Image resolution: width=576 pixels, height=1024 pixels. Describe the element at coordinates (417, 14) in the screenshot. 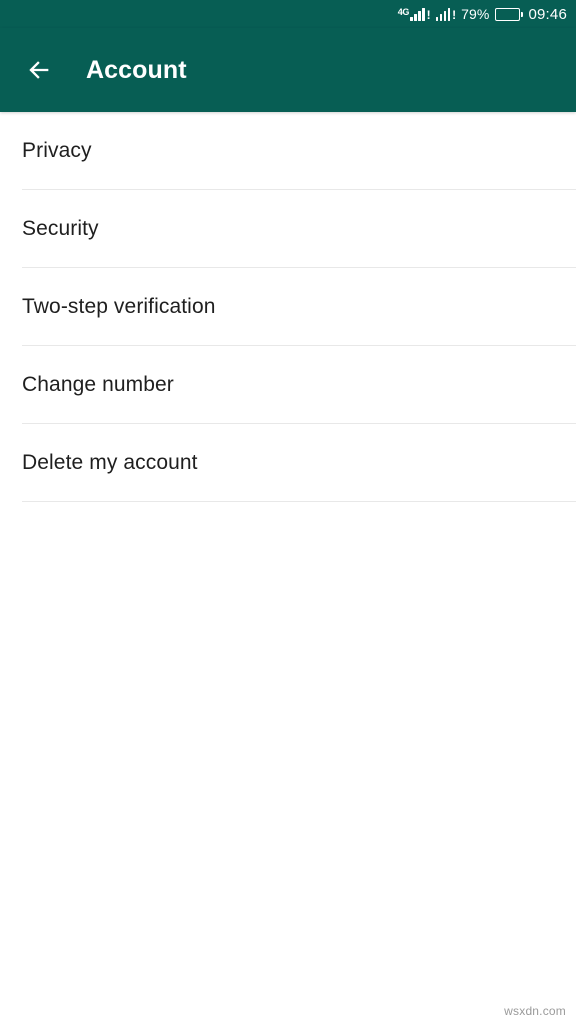

I see `signal-bars-sim1-icon` at that location.